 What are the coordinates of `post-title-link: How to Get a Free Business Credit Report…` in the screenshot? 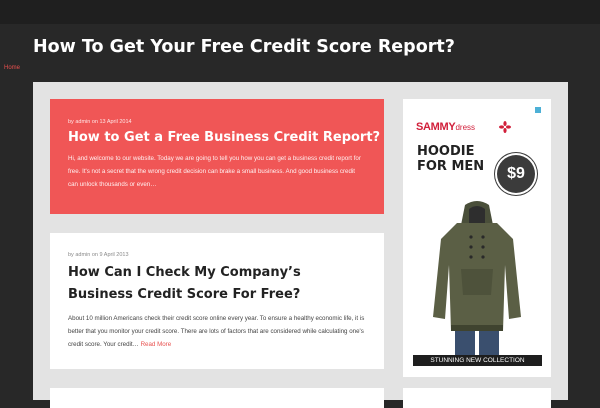 It's located at (224, 138).